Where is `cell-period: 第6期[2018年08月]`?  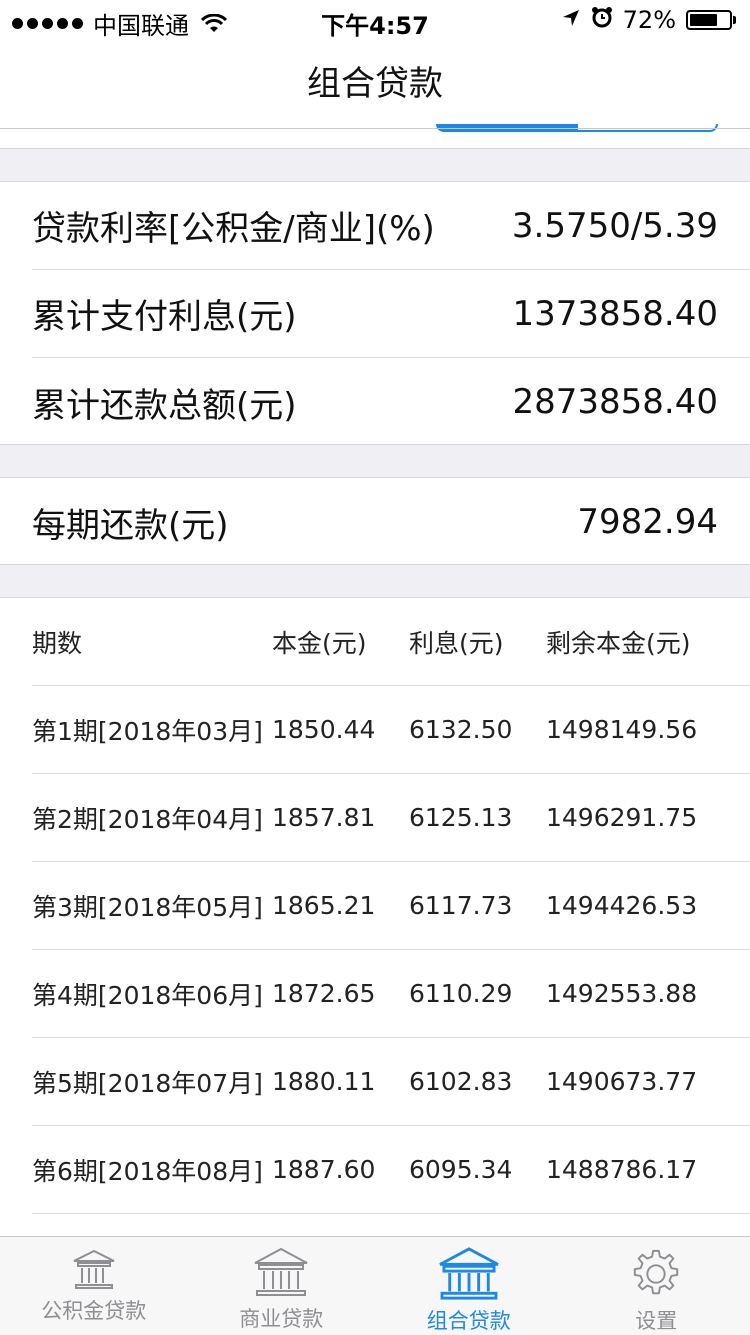
cell-period: 第6期[2018年08月] is located at coordinates (152, 1170).